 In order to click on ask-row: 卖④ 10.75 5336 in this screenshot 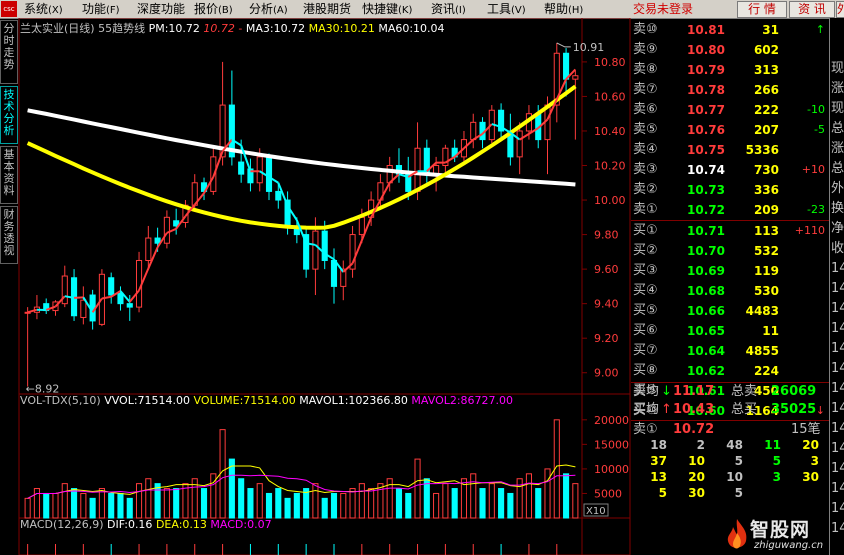, I will do `click(730, 150)`.